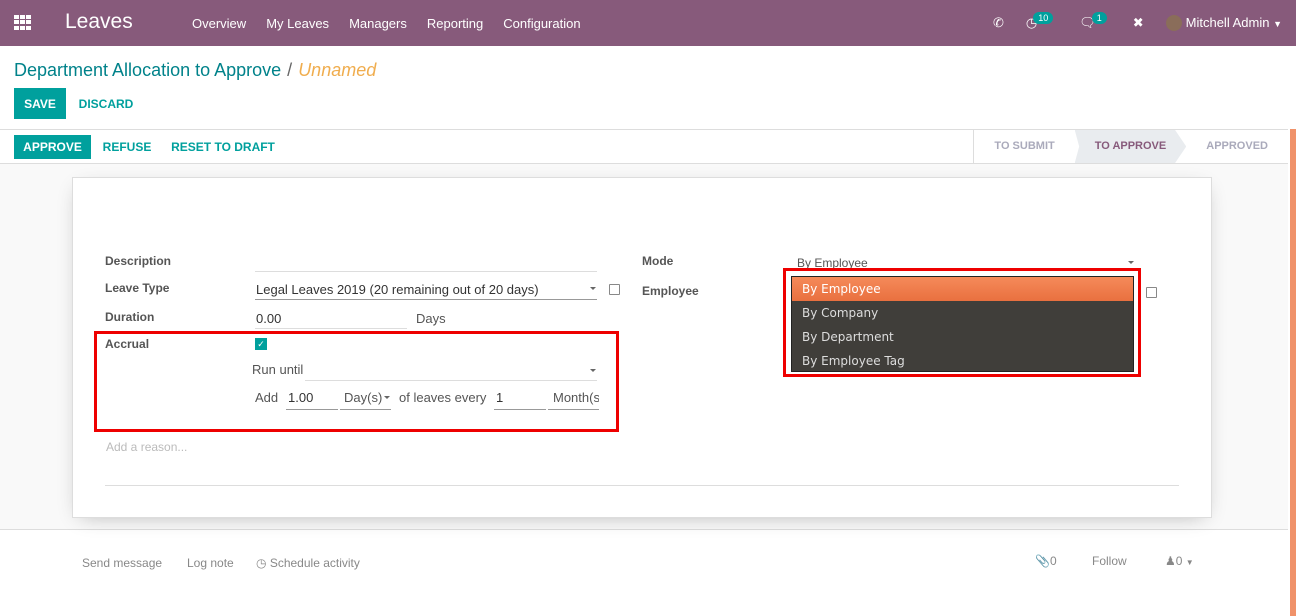  Describe the element at coordinates (1053, 561) in the screenshot. I see `attachment-count: 0` at that location.